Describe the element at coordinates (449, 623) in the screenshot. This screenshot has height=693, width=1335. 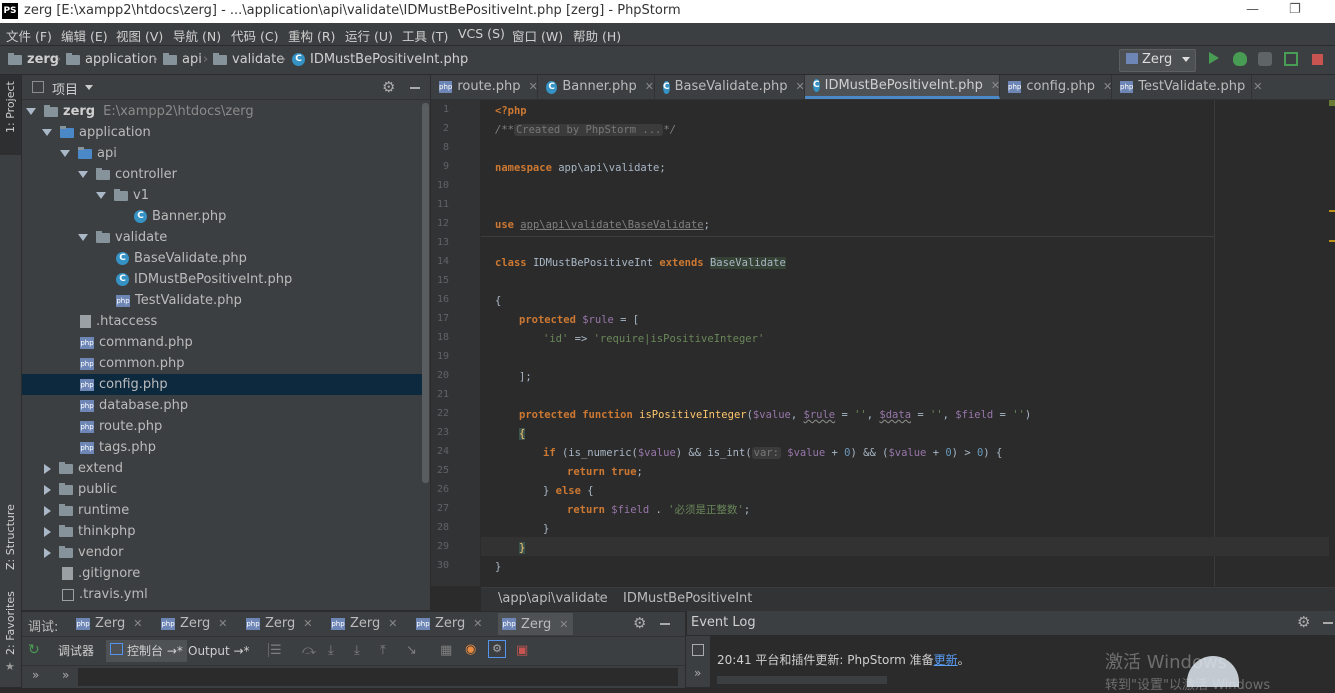
I see `debug-tab-5: php Zerg ✕` at that location.